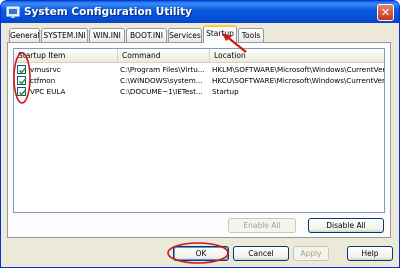  I want to click on enable-all-button: Enable All, so click(262, 225).